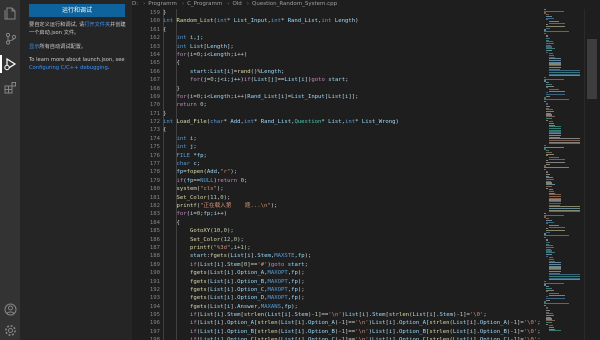 Image resolution: width=600 pixels, height=340 pixels. I want to click on code-line: 182 printf("正在载入第 题...\n");, so click(337, 206).